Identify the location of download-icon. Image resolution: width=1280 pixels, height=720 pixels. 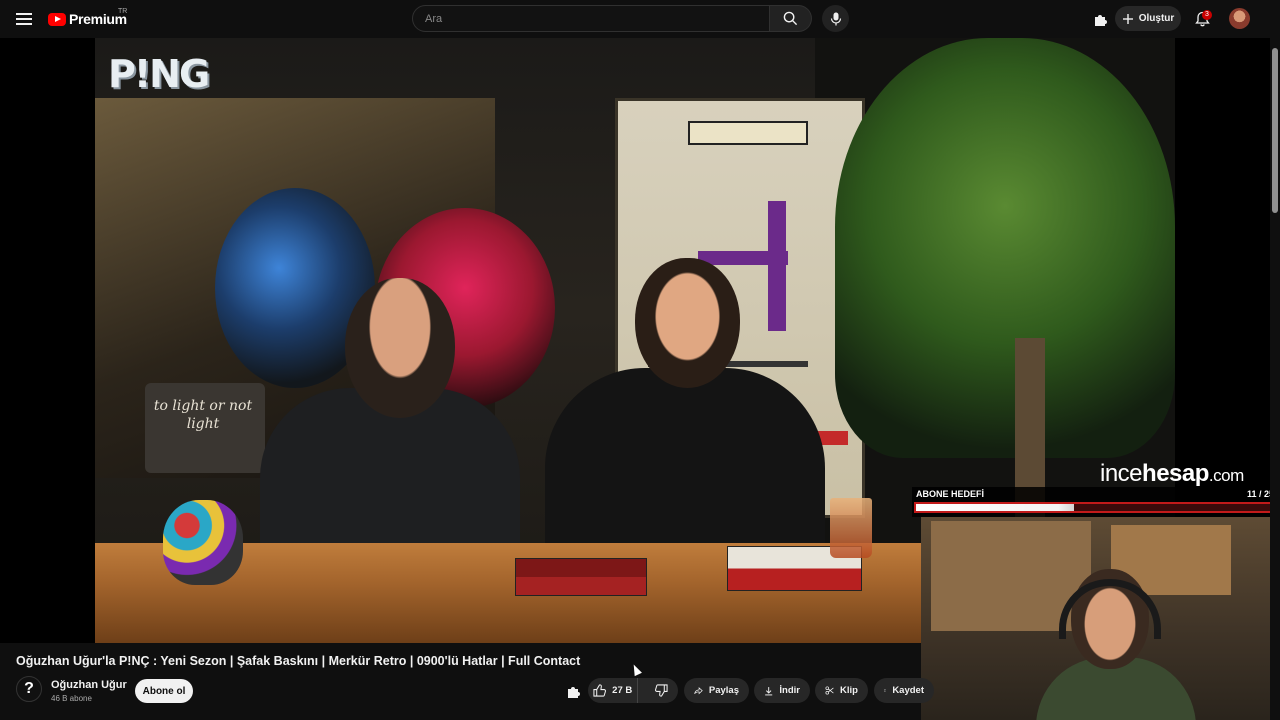
(769, 690).